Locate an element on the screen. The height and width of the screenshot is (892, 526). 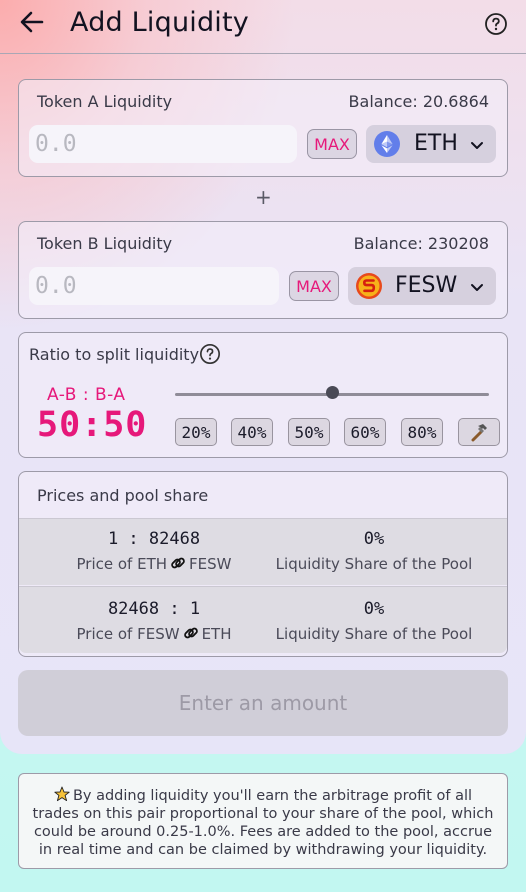
token-a-amount-input: 0.0 is located at coordinates (163, 144).